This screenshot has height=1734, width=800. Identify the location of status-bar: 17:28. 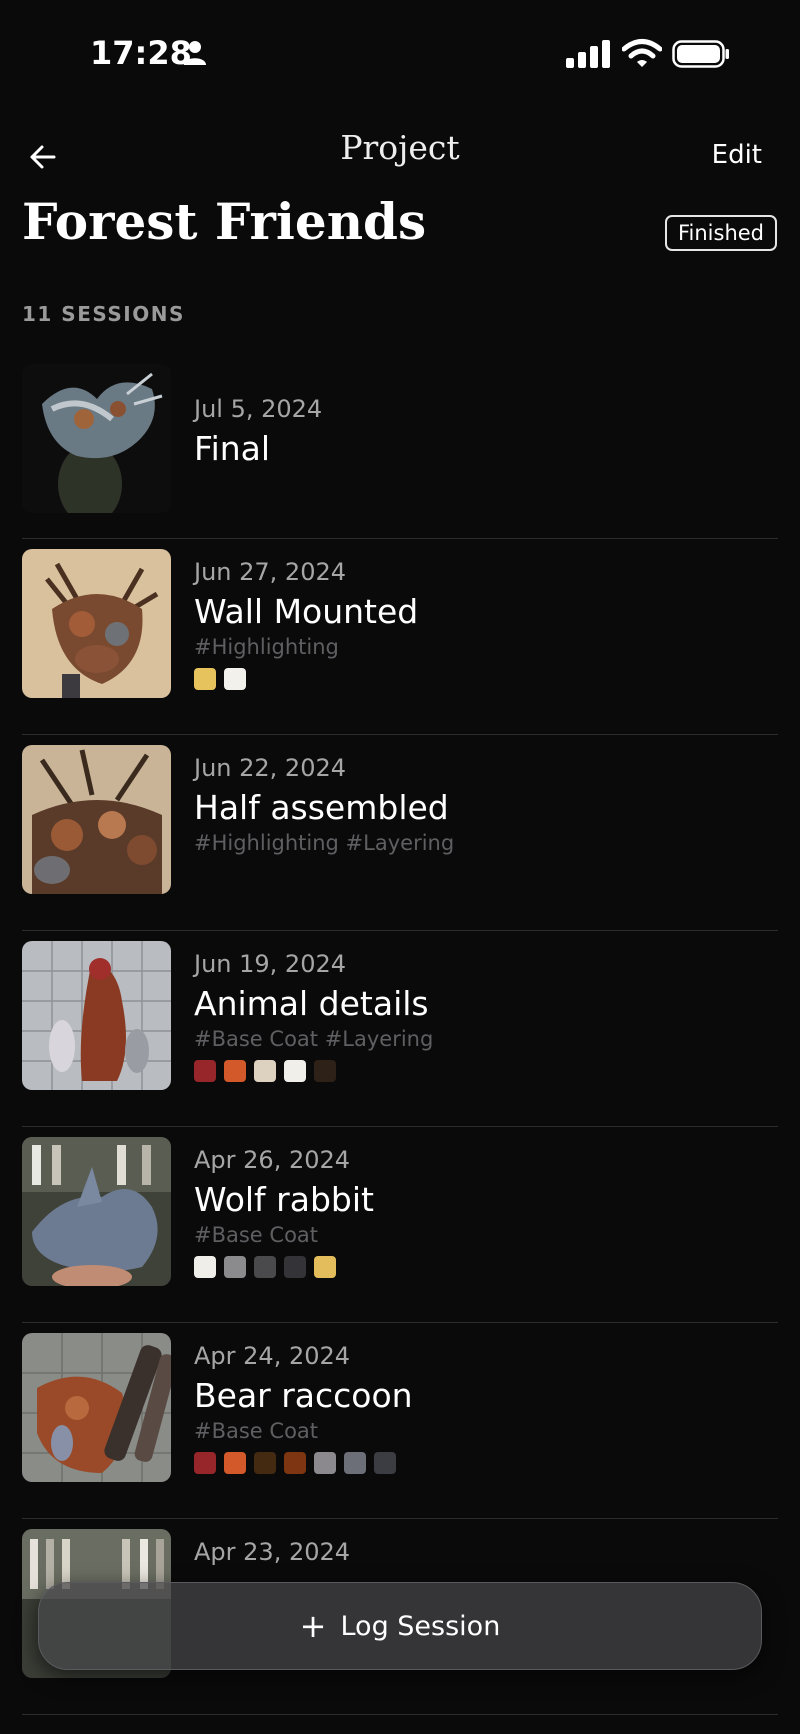
(400, 50).